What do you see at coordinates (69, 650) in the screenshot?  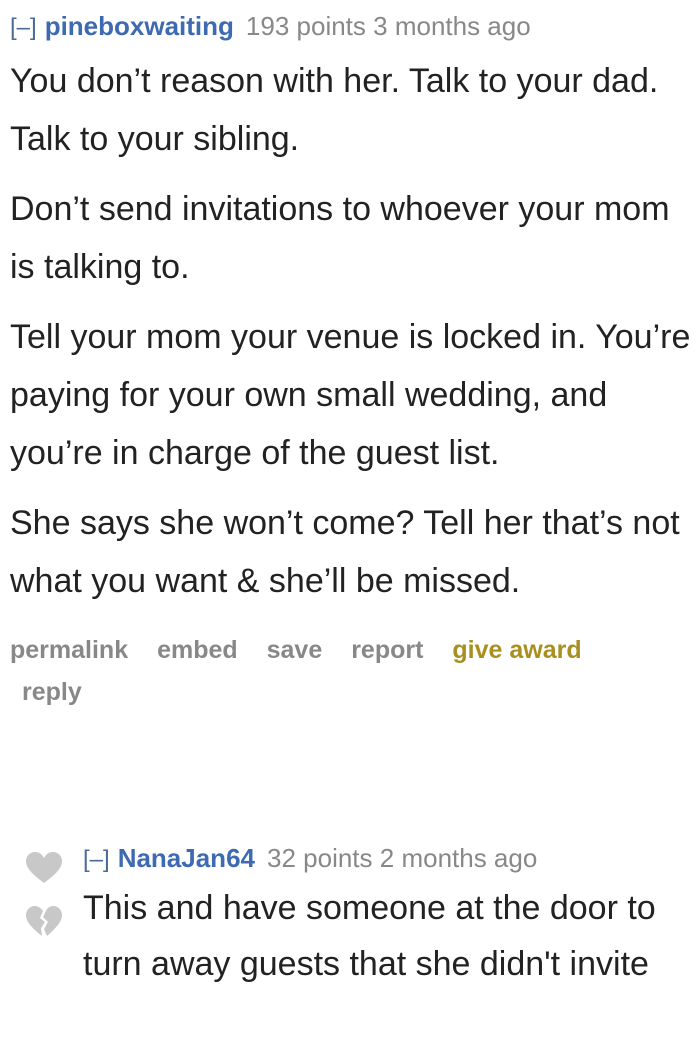 I see `permalink-link: permalink` at bounding box center [69, 650].